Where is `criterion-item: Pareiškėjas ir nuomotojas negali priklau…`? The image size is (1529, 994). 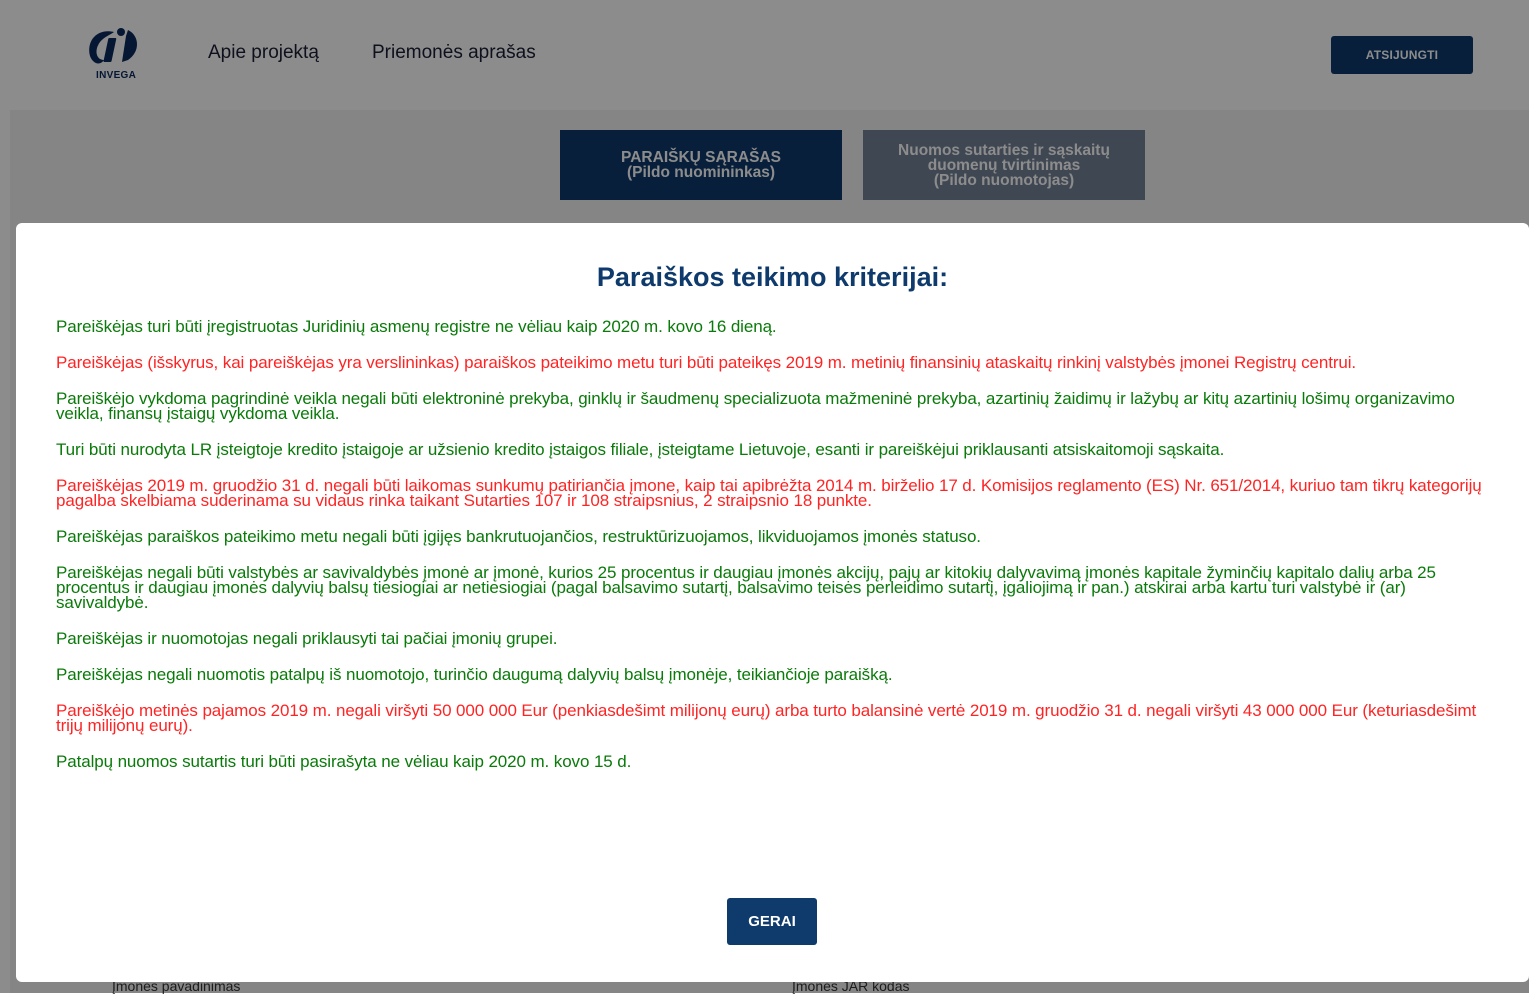
criterion-item: Pareiškėjas ir nuomotojas negali priklau… is located at coordinates (307, 638).